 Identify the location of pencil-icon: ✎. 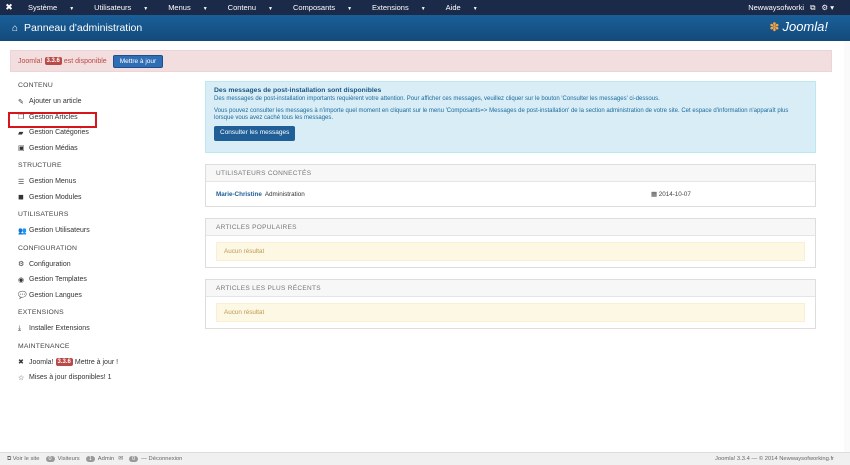
(21, 102).